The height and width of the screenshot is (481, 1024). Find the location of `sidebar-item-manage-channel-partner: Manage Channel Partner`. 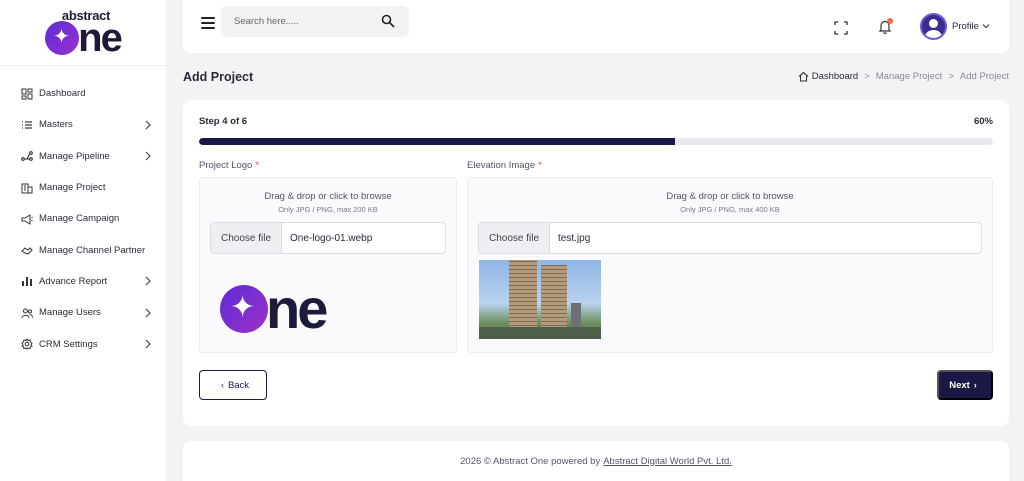

sidebar-item-manage-channel-partner: Manage Channel Partner is located at coordinates (83, 249).